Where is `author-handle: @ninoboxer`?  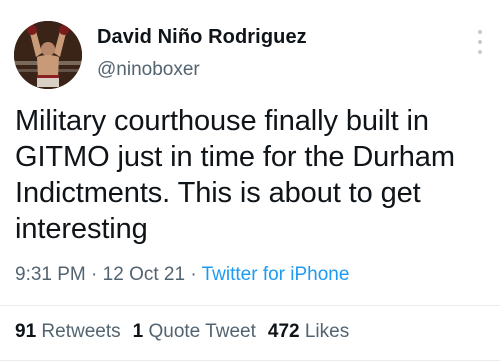
author-handle: @ninoboxer is located at coordinates (148, 70).